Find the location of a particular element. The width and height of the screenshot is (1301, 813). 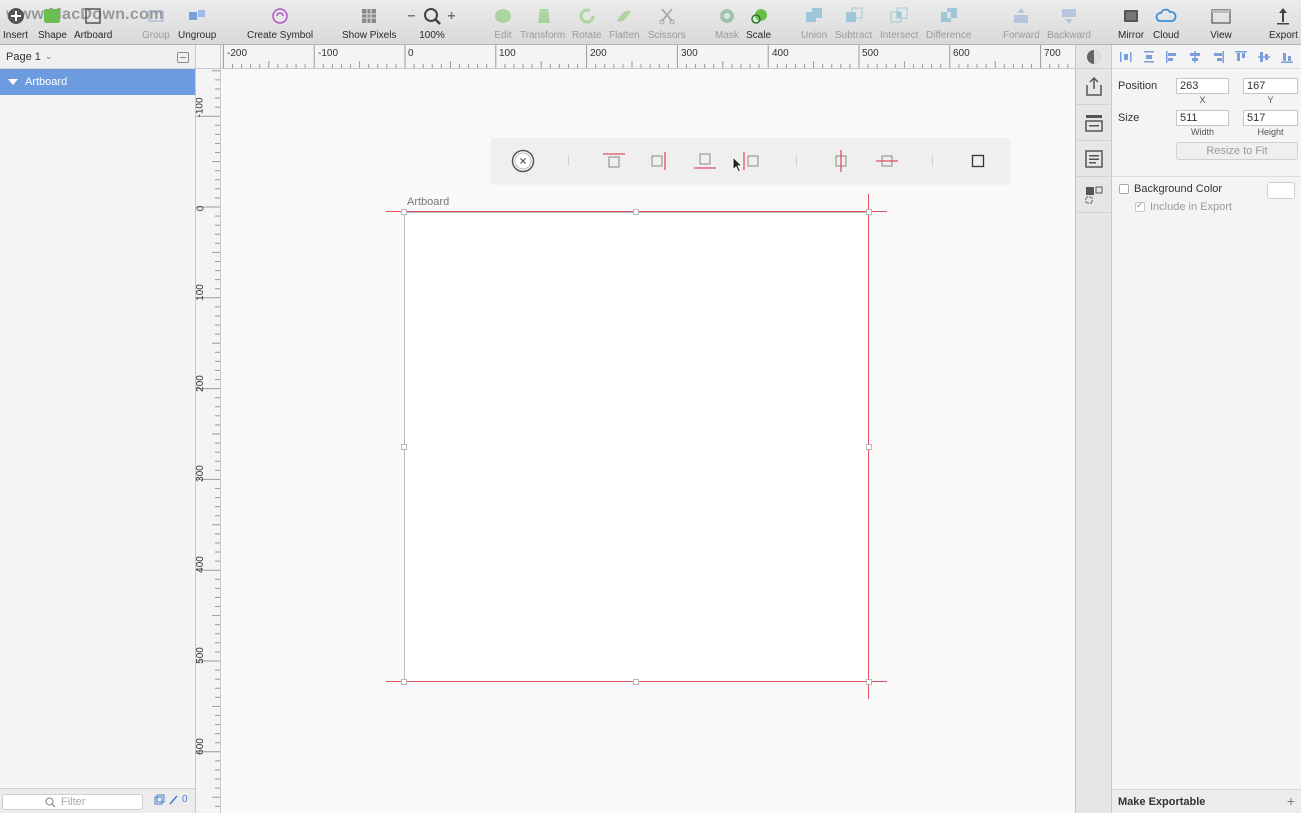

resize-to-fit-button: Resize to Fit is located at coordinates (1237, 151).